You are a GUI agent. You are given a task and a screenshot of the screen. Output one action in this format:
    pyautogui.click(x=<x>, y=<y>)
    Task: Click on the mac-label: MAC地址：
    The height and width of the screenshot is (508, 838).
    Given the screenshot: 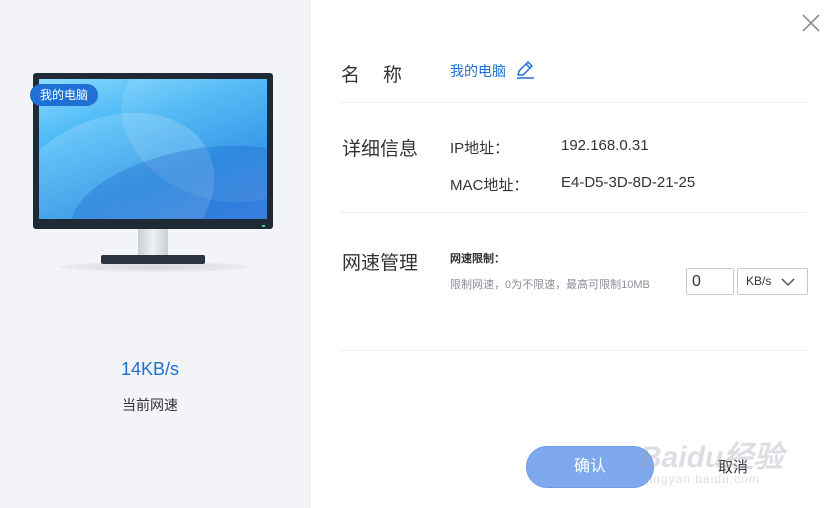 What is the action you would take?
    pyautogui.click(x=489, y=185)
    